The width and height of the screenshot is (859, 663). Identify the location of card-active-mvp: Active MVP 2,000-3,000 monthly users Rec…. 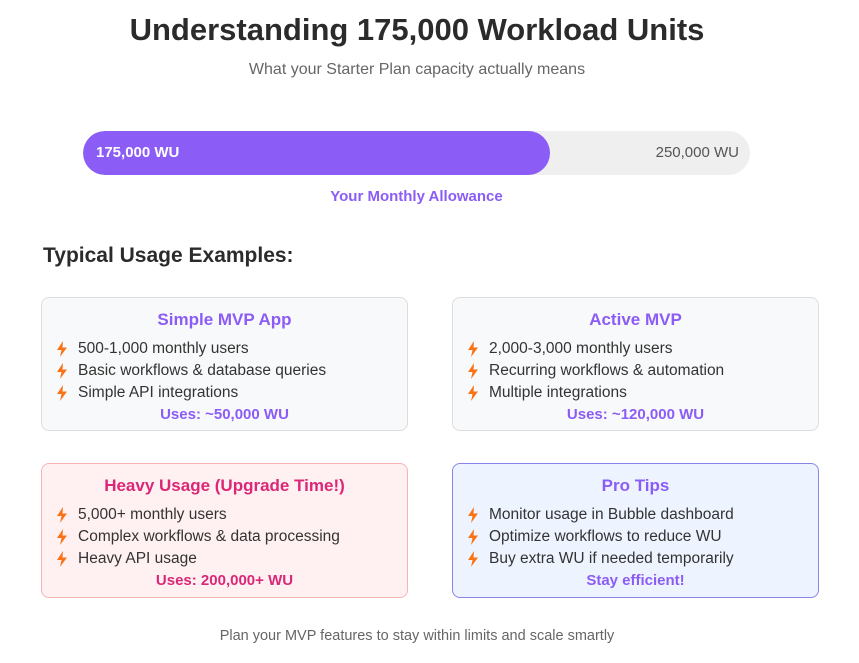
(635, 364).